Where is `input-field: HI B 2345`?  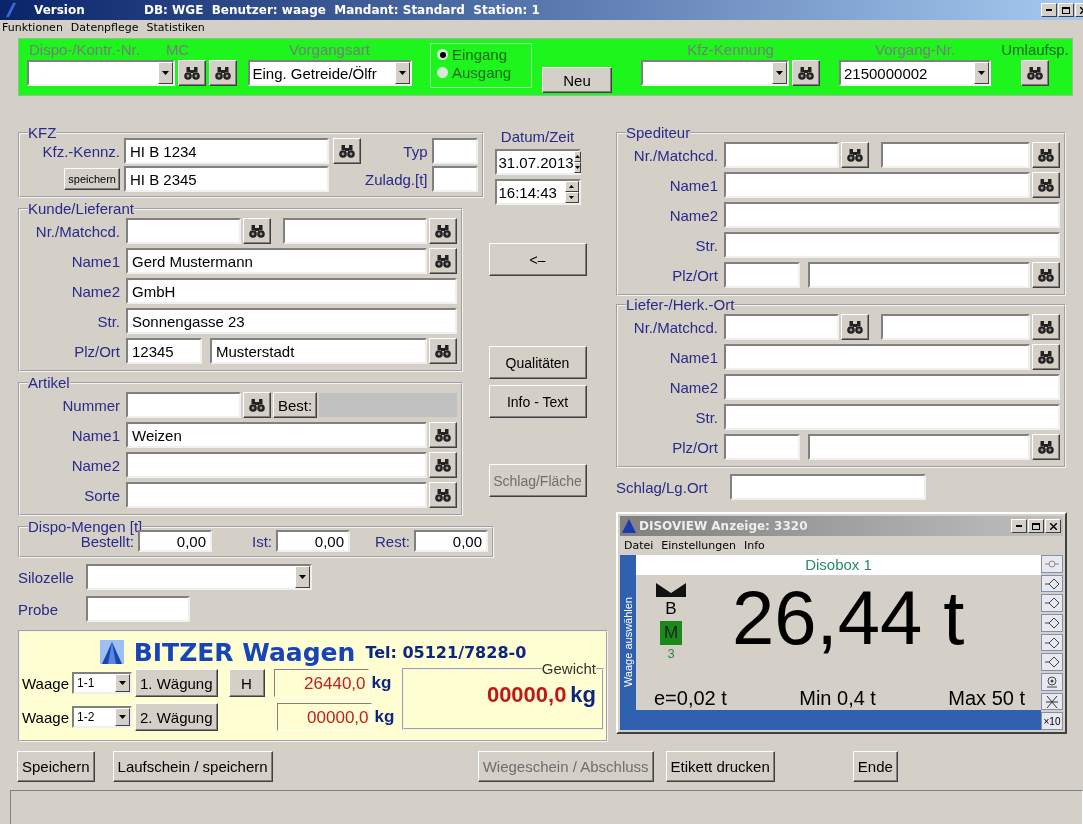
input-field: HI B 2345 is located at coordinates (226, 179).